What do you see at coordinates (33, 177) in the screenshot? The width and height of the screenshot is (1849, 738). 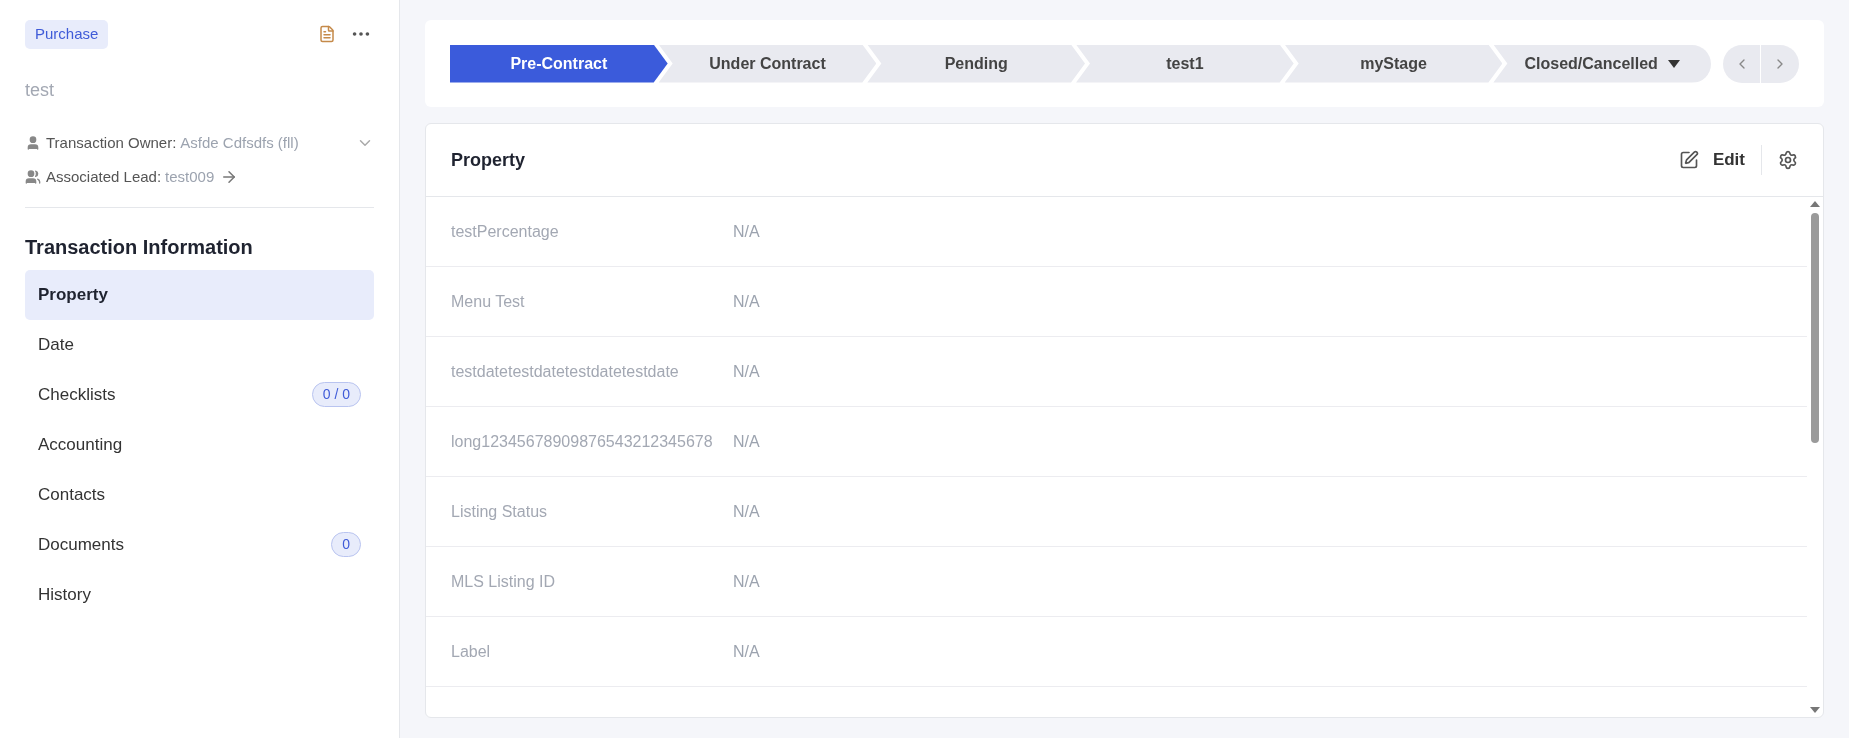 I see `people-icon` at bounding box center [33, 177].